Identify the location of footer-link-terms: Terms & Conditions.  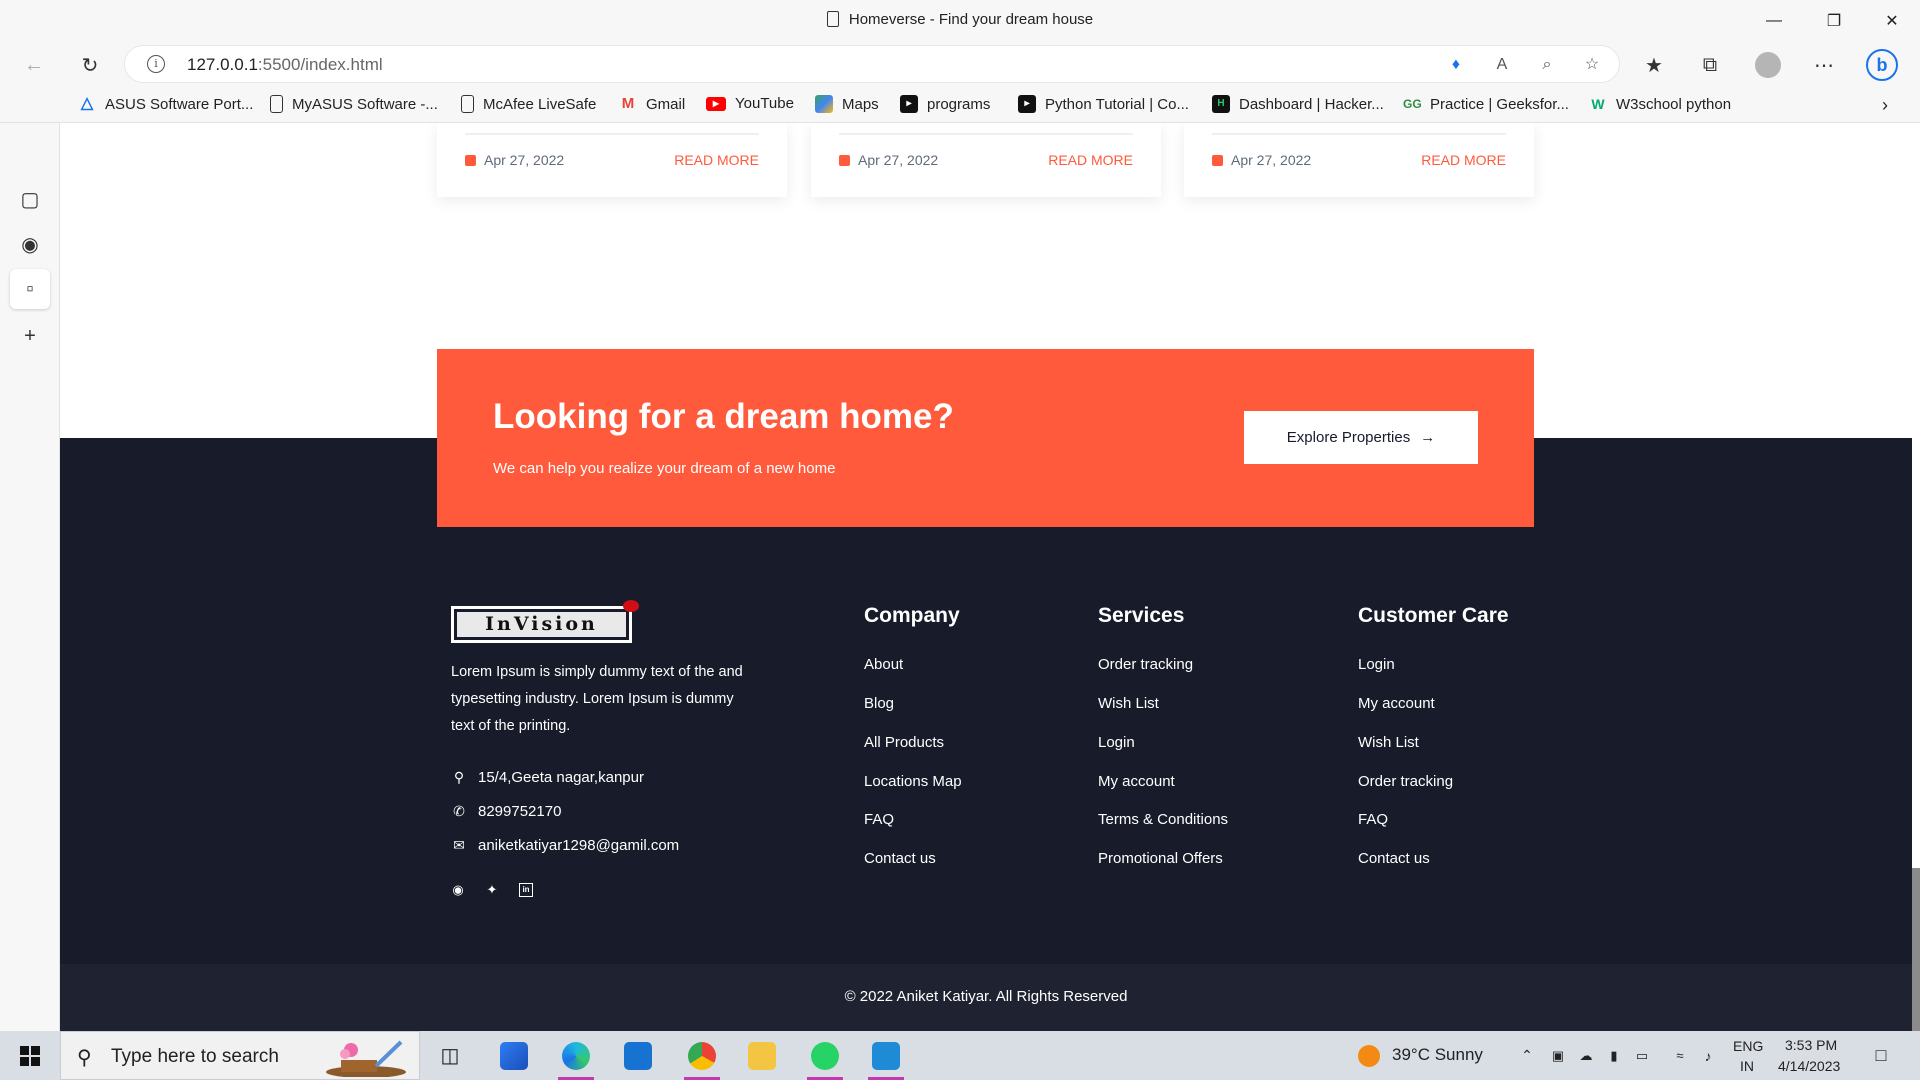
(1163, 819).